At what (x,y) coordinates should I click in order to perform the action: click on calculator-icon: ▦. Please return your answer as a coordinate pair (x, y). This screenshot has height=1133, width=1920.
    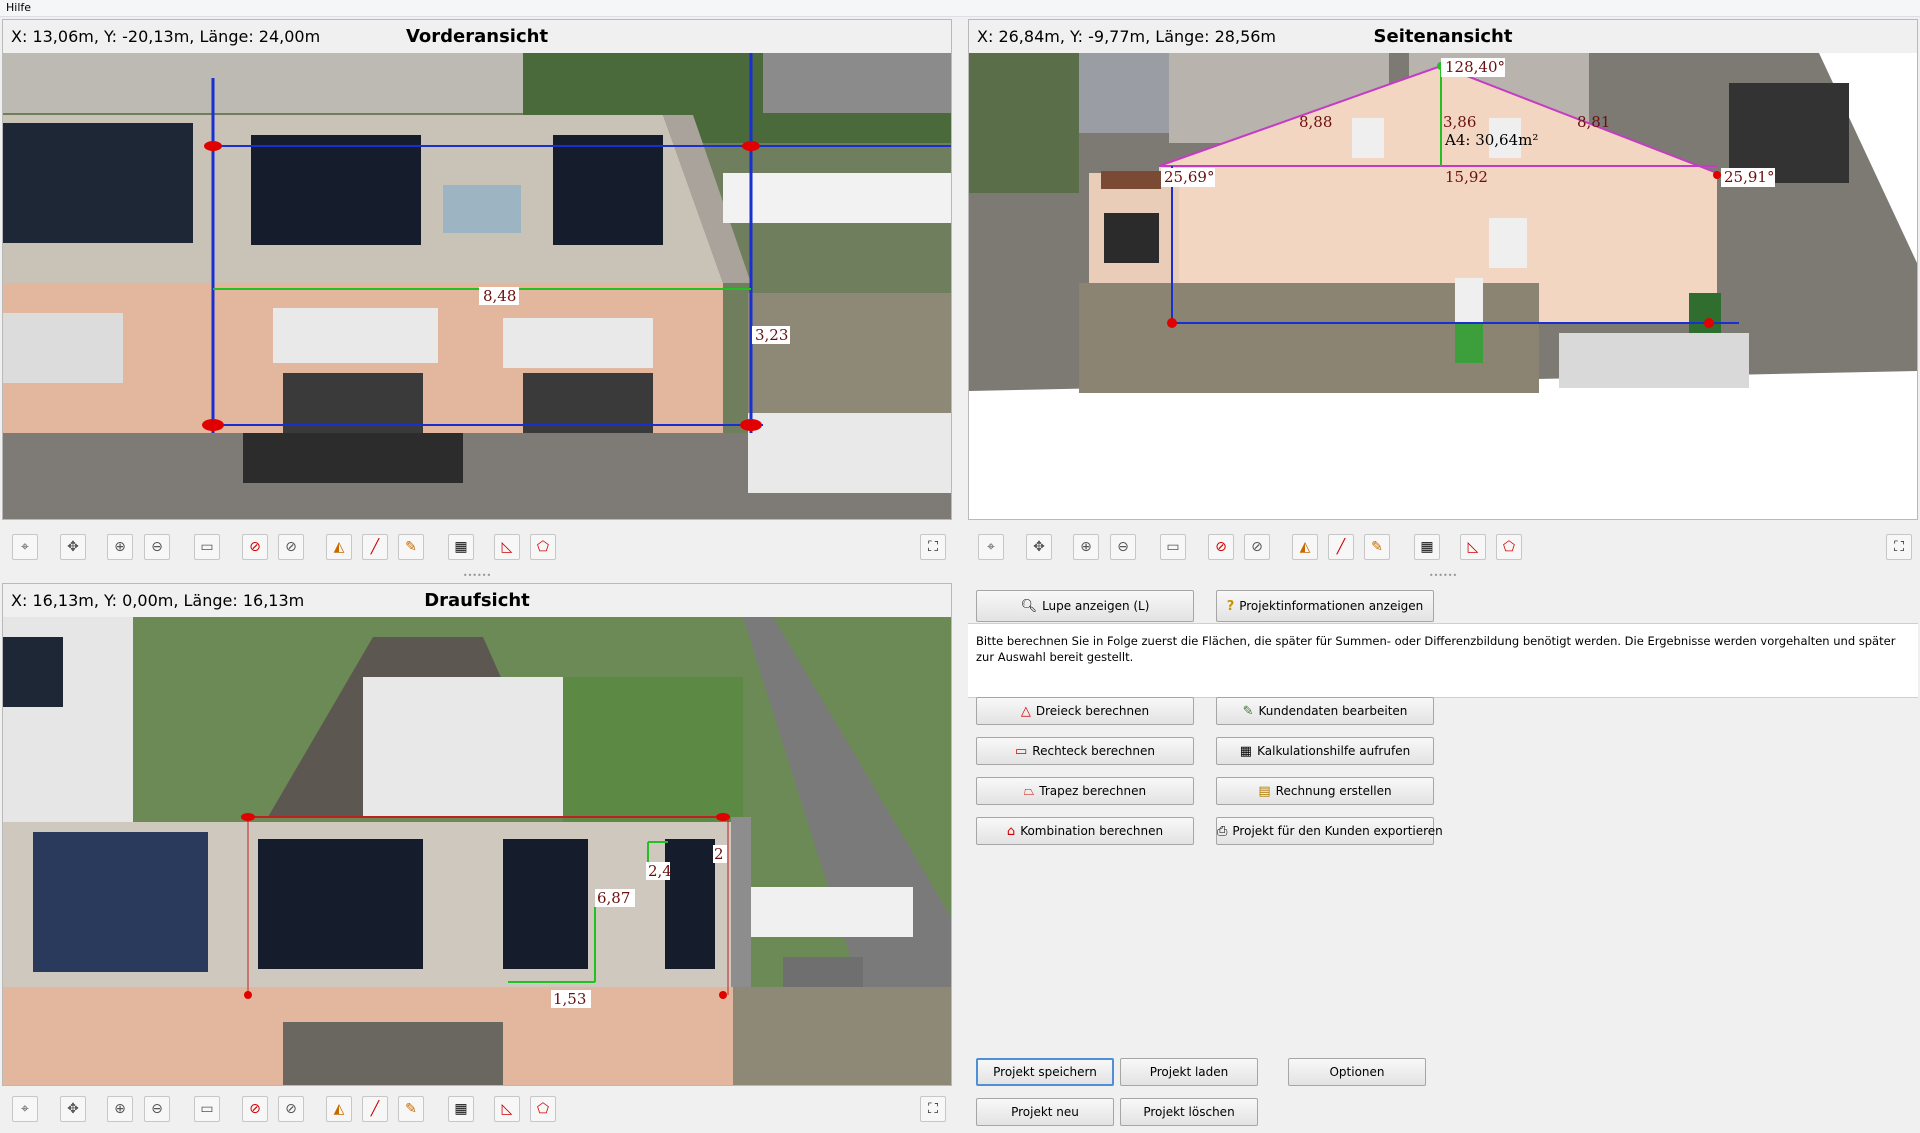
    Looking at the image, I should click on (1246, 751).